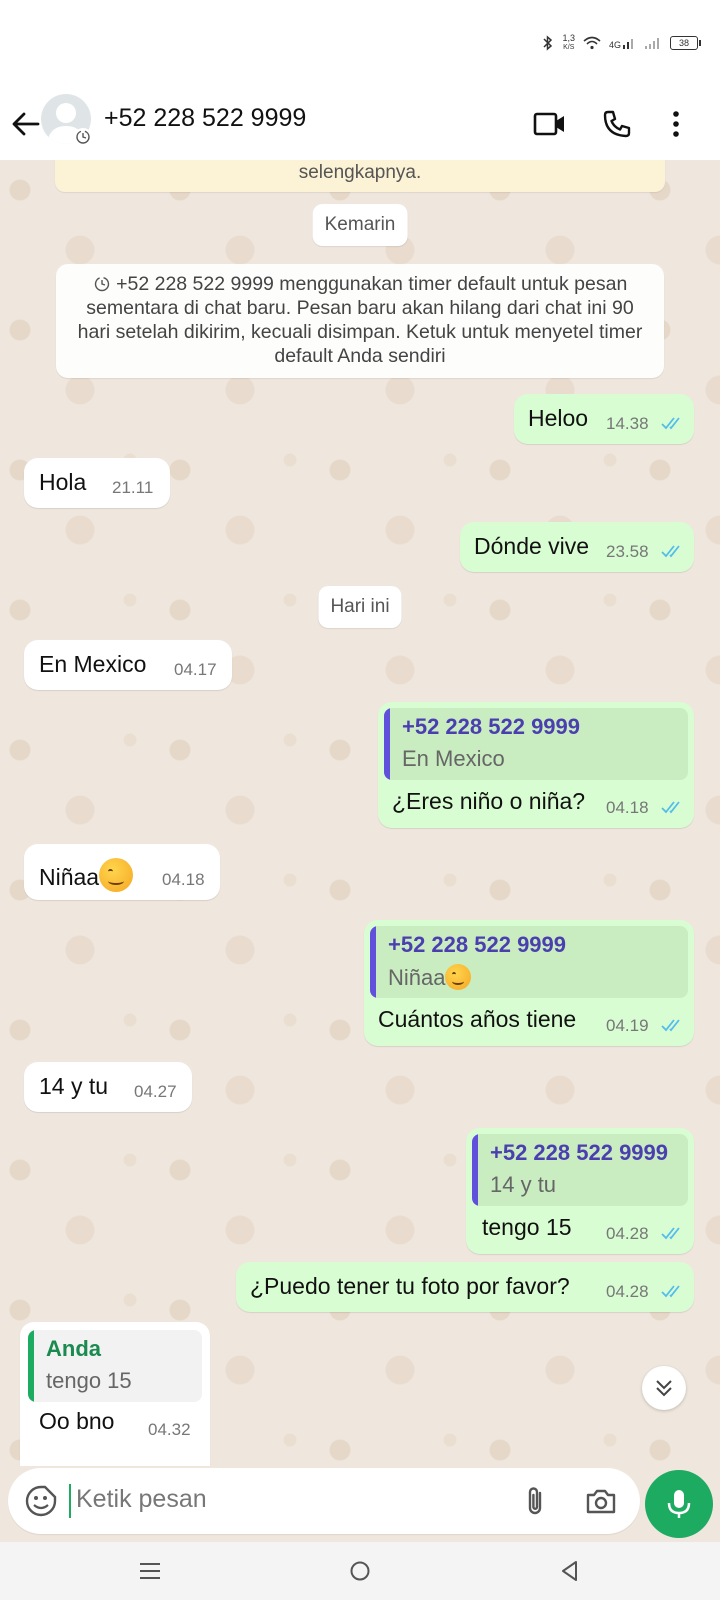  I want to click on voice-call-button, so click(617, 124).